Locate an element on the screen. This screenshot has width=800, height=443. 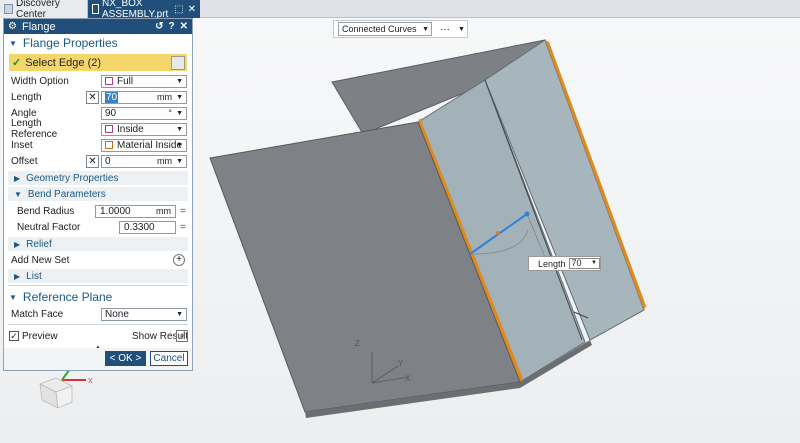
inset-row: Inset Material Inside ▼ is located at coordinates (98, 145).